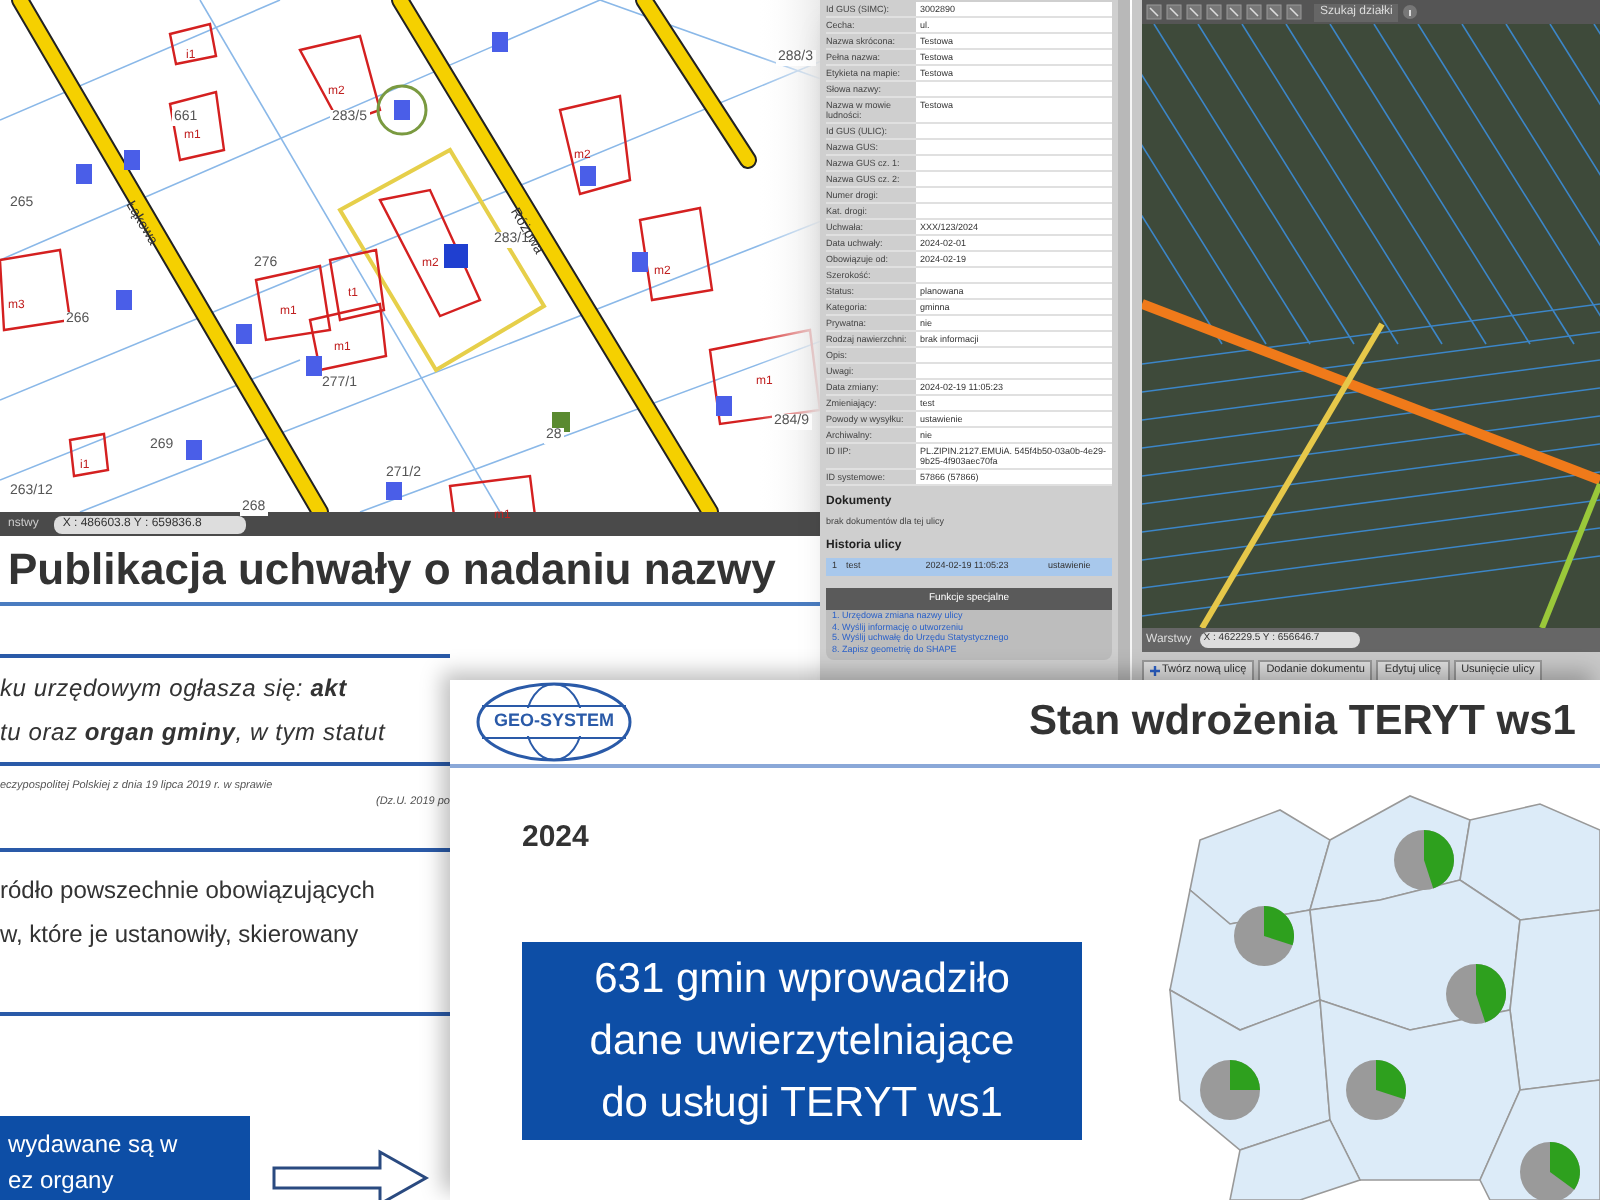 The image size is (1600, 1200). Describe the element at coordinates (1302, 722) in the screenshot. I see `slide-title: Stan wdrożenia TERYT ws1` at that location.